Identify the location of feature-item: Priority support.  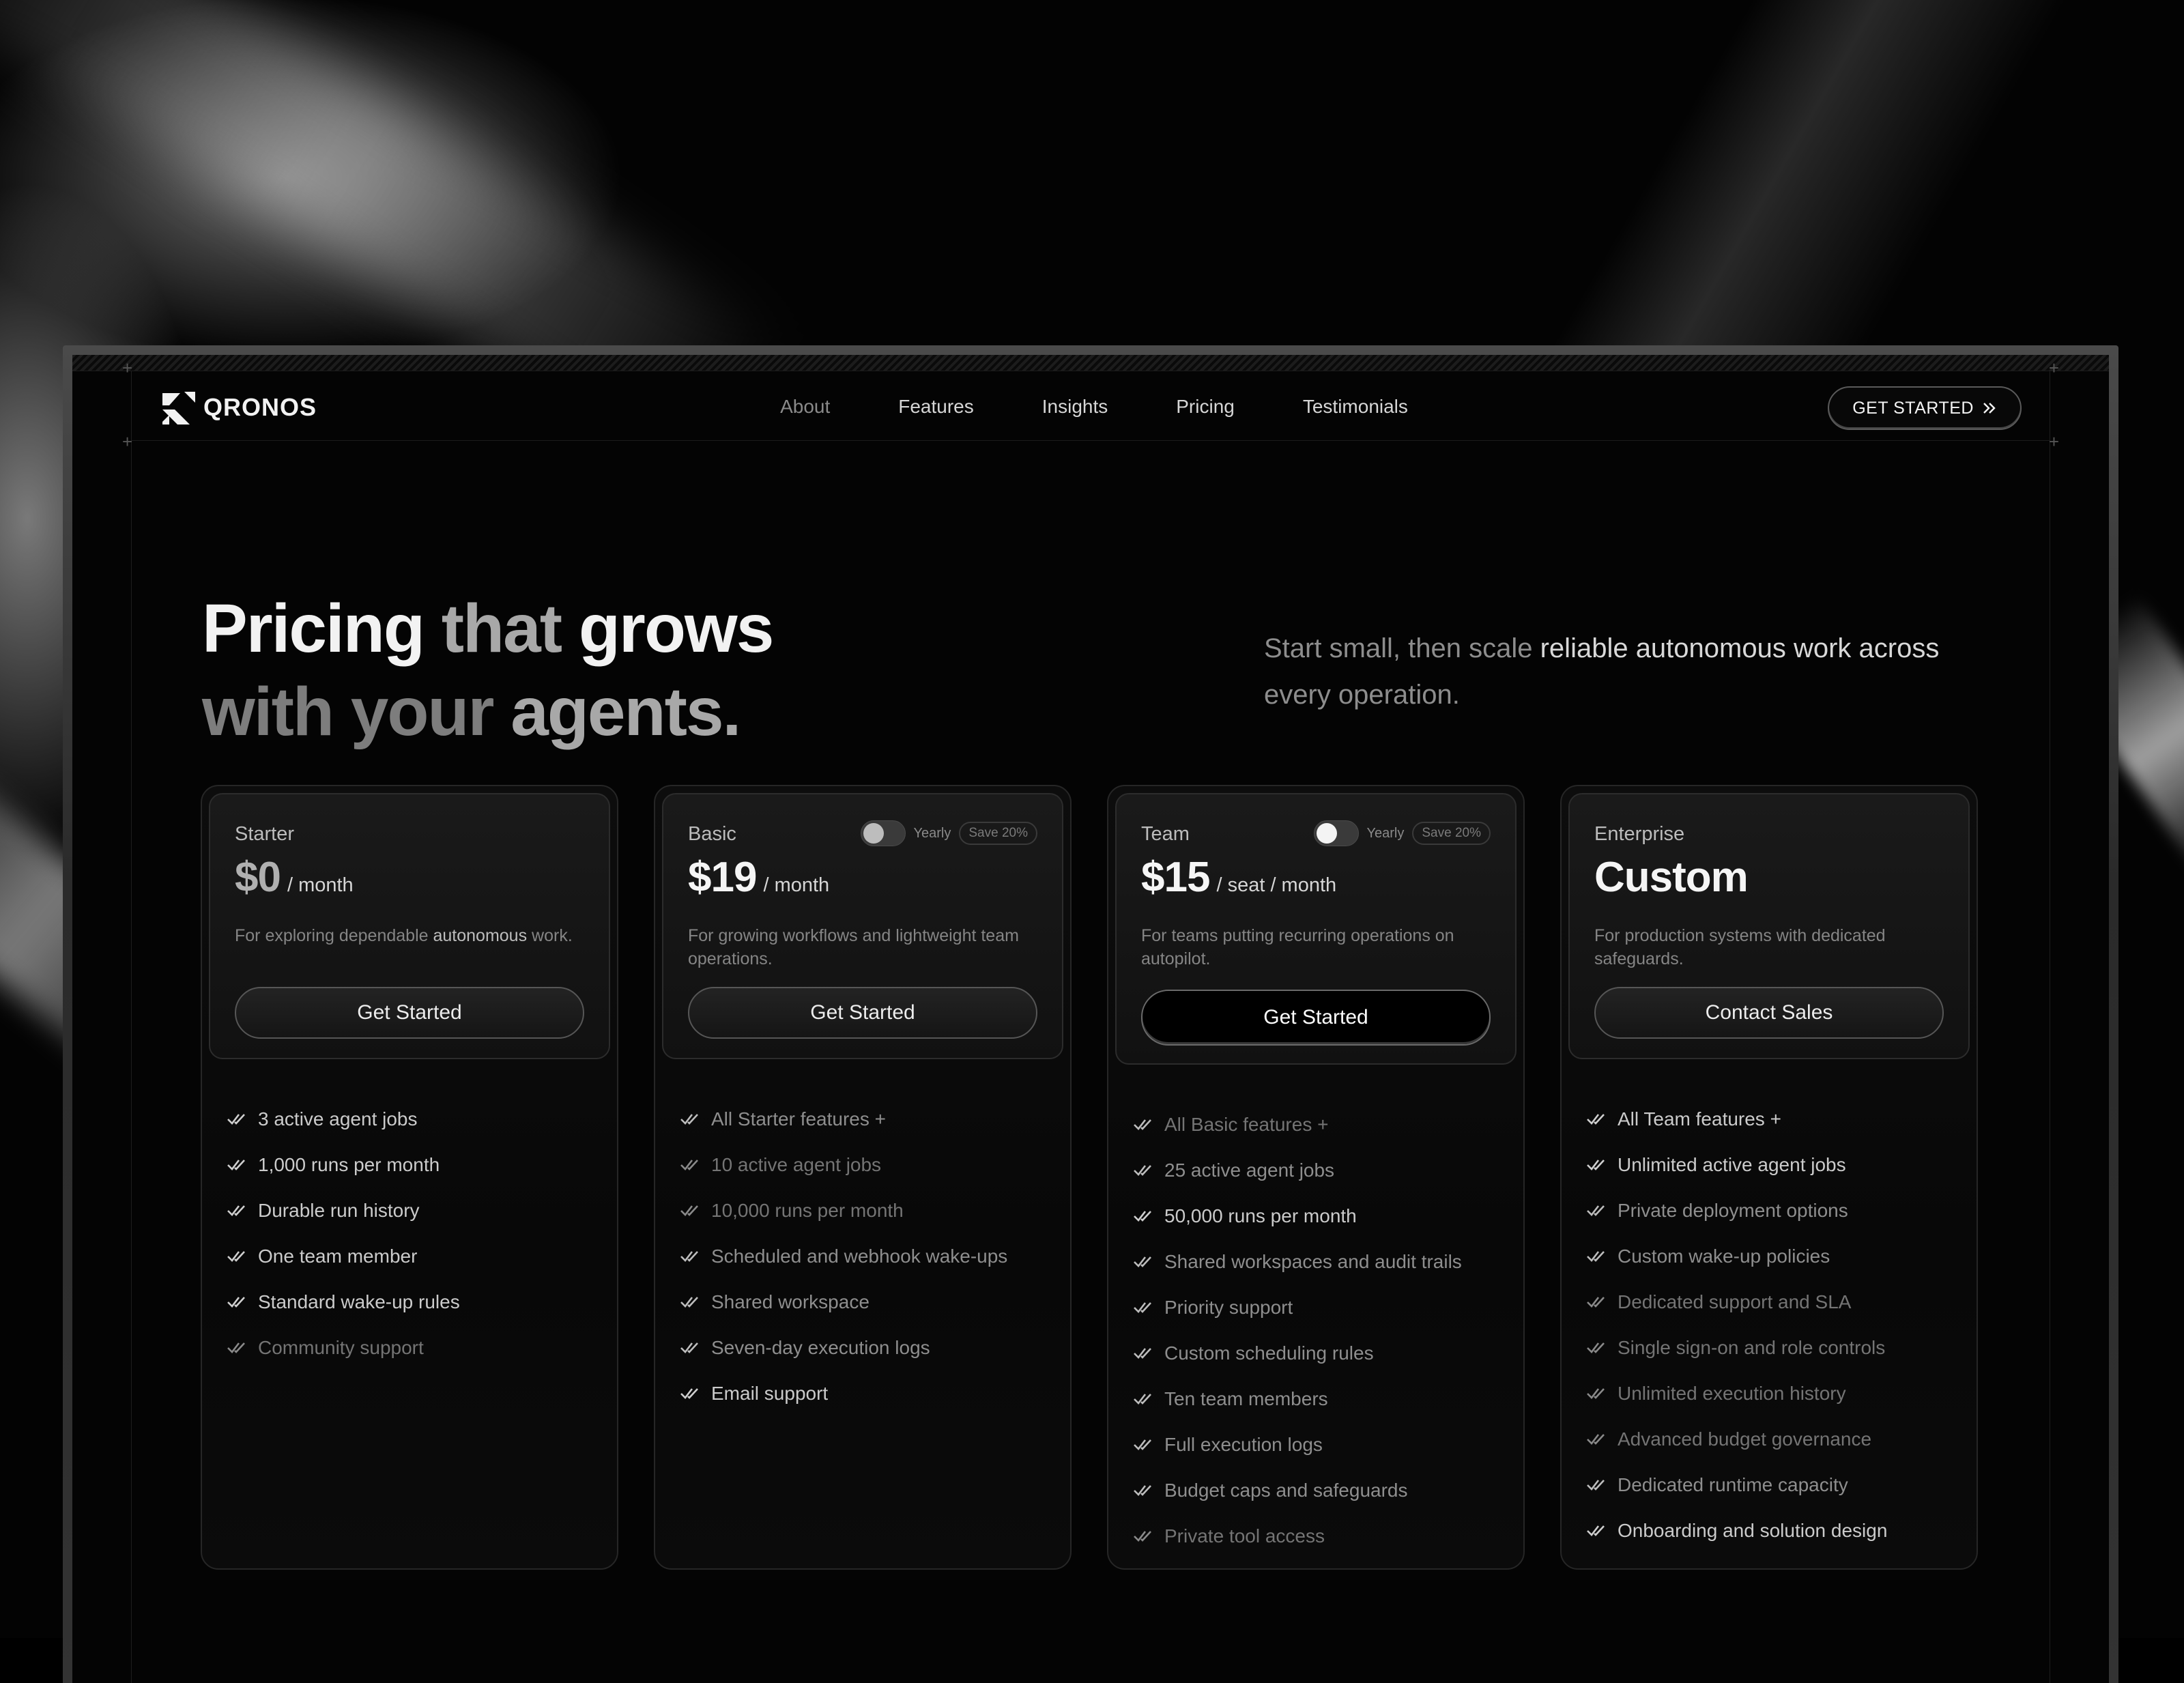
(1297, 1307).